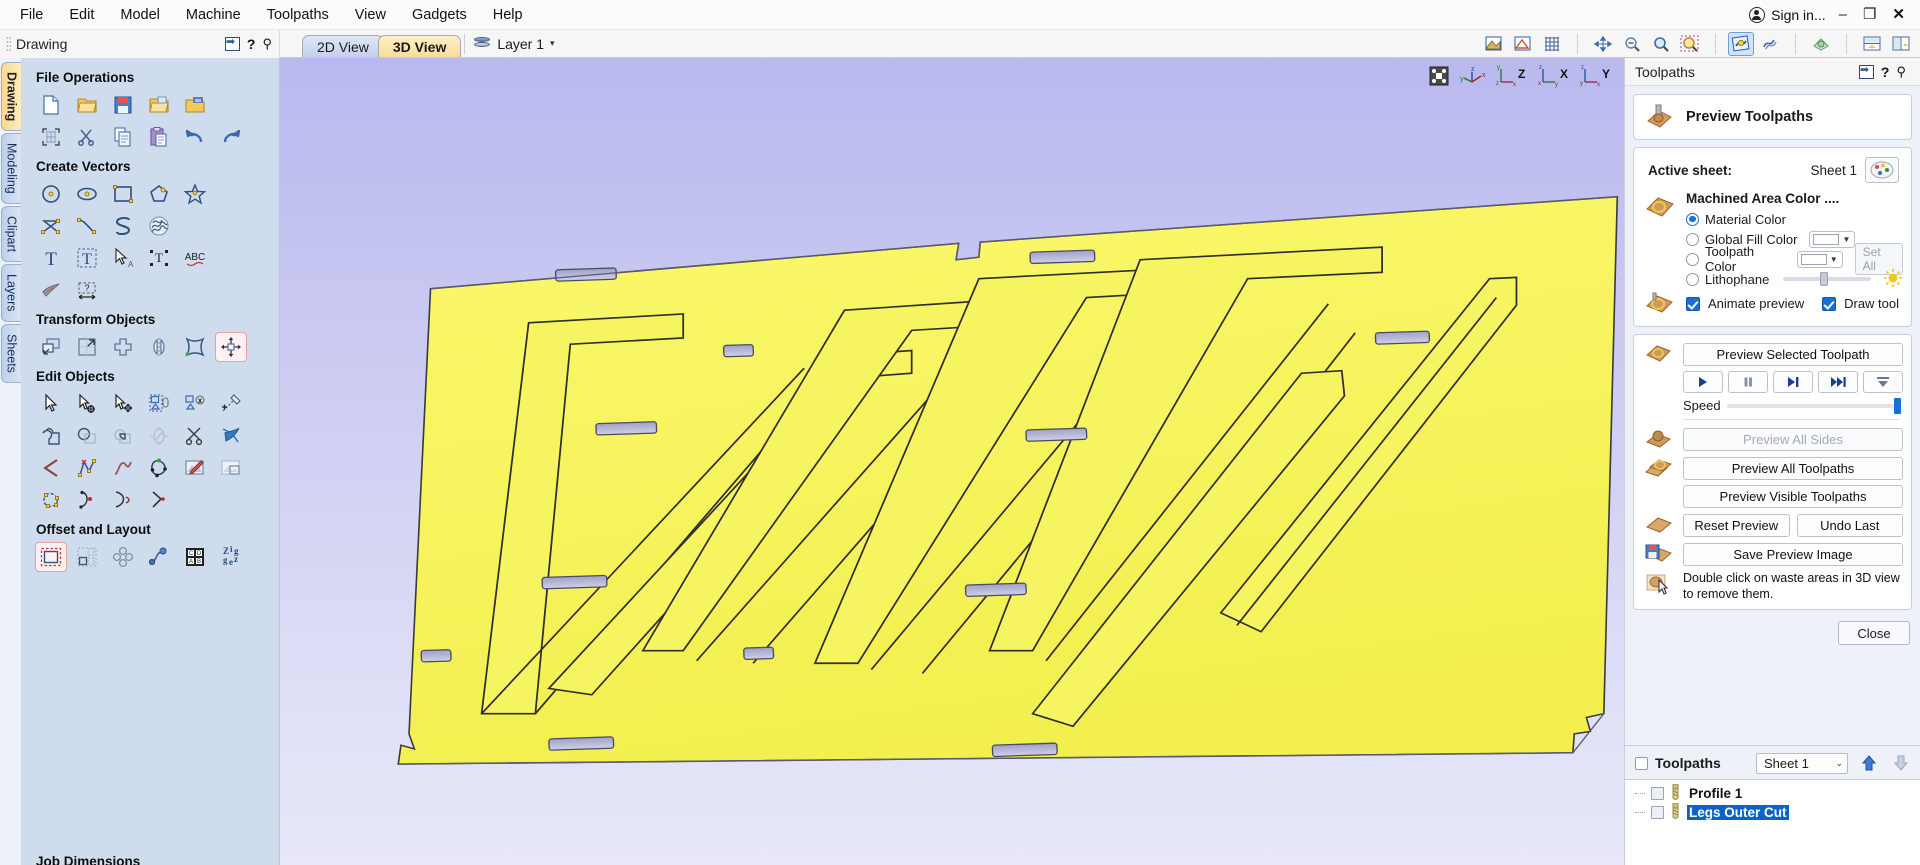  What do you see at coordinates (1632, 44) in the screenshot?
I see `zoom-out-icon` at bounding box center [1632, 44].